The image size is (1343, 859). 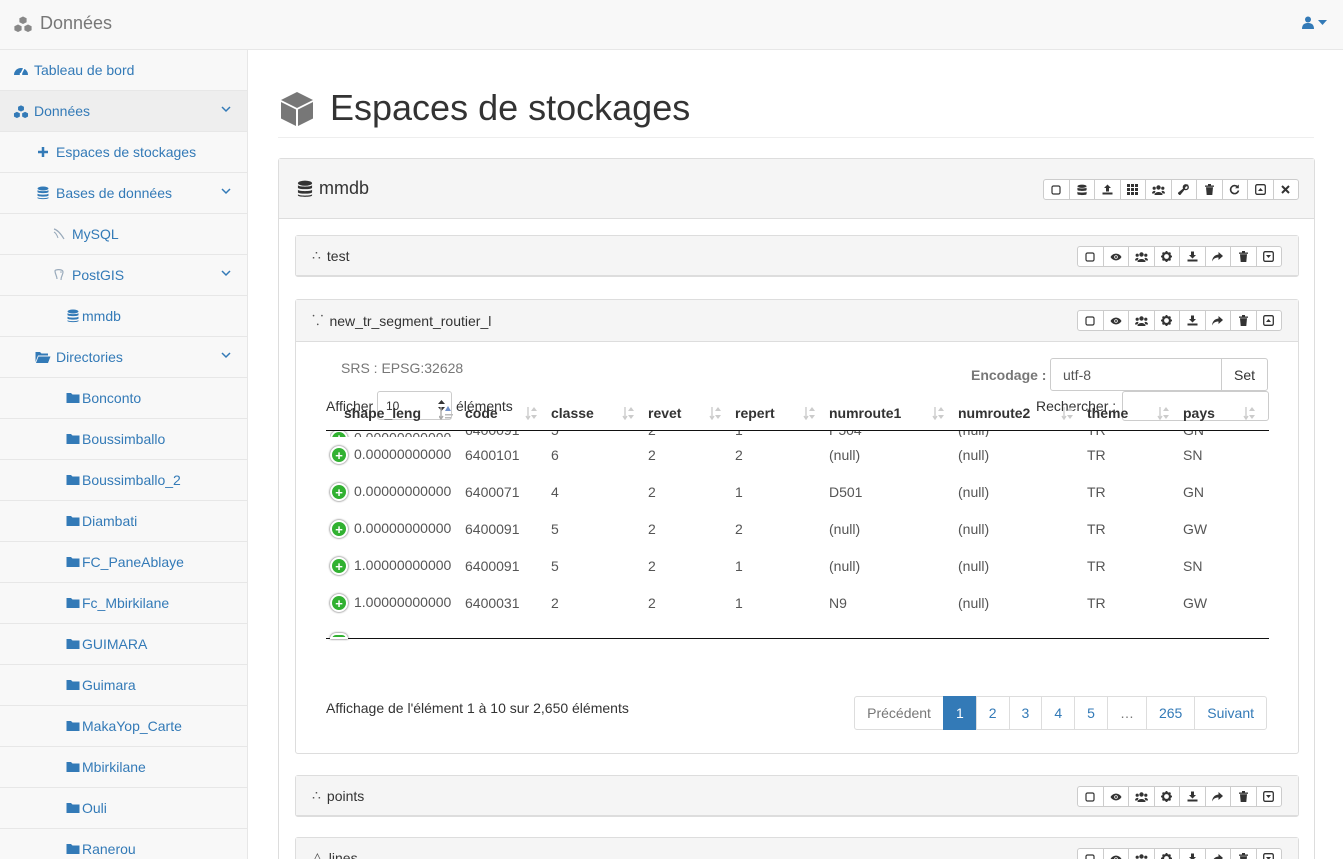 What do you see at coordinates (123, 562) in the screenshot?
I see `sidebar-item-directory: FC_PaneAblaye` at bounding box center [123, 562].